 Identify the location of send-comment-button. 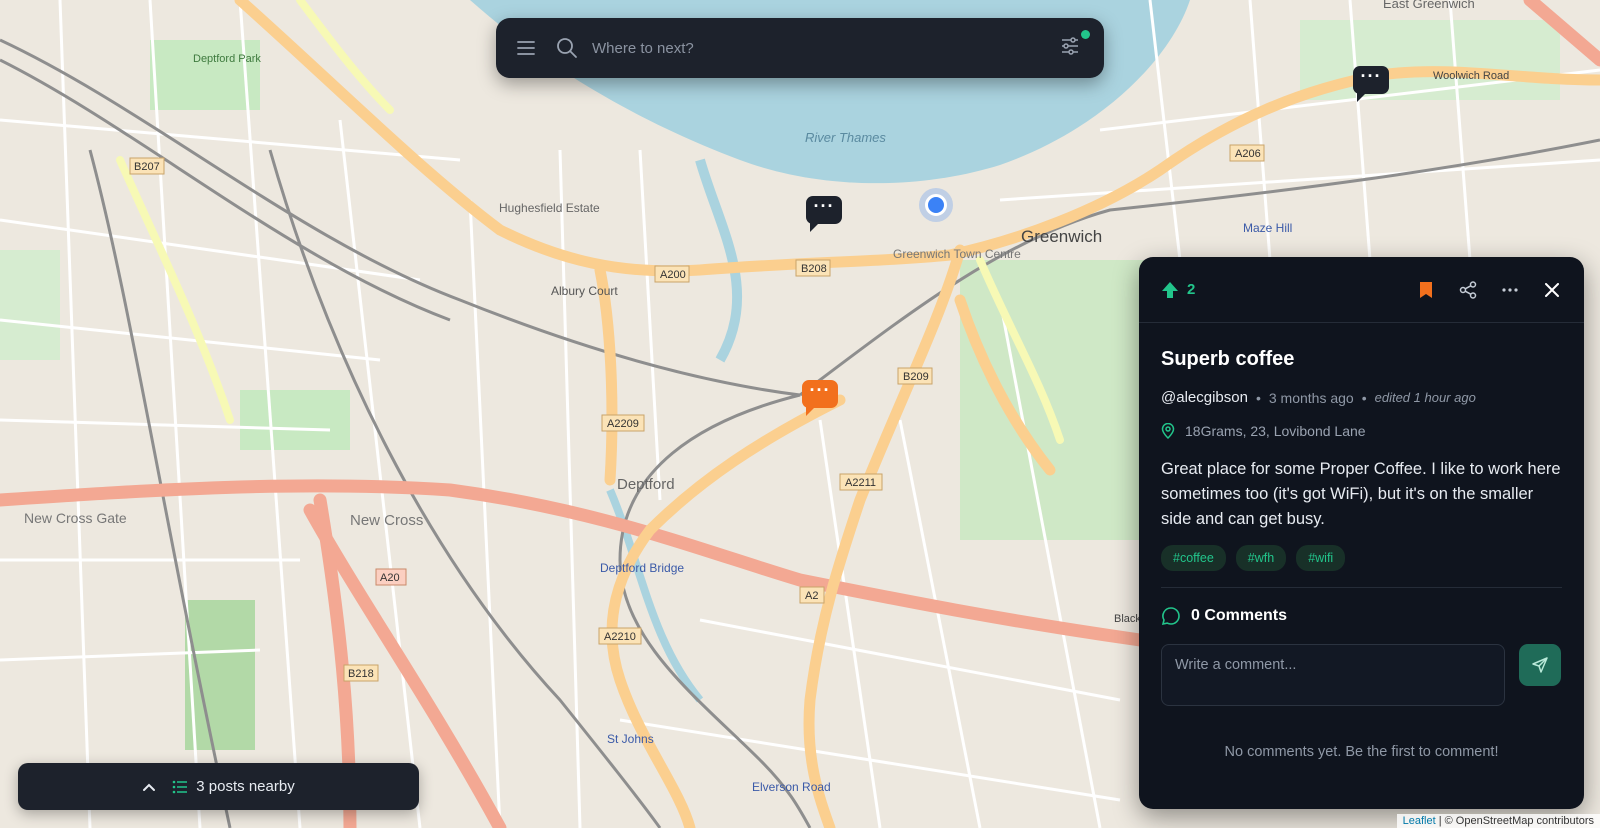
(1540, 665).